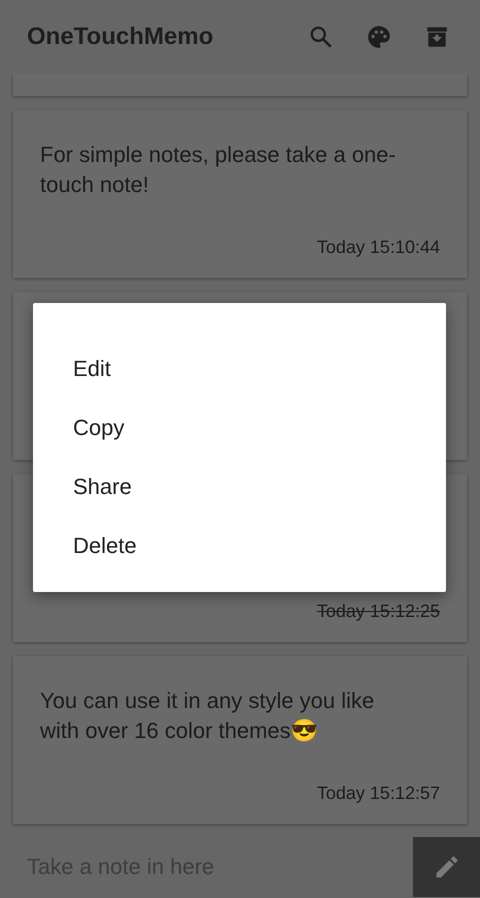 This screenshot has height=898, width=480. I want to click on note-timestamp: Today 15:10:44, so click(378, 247).